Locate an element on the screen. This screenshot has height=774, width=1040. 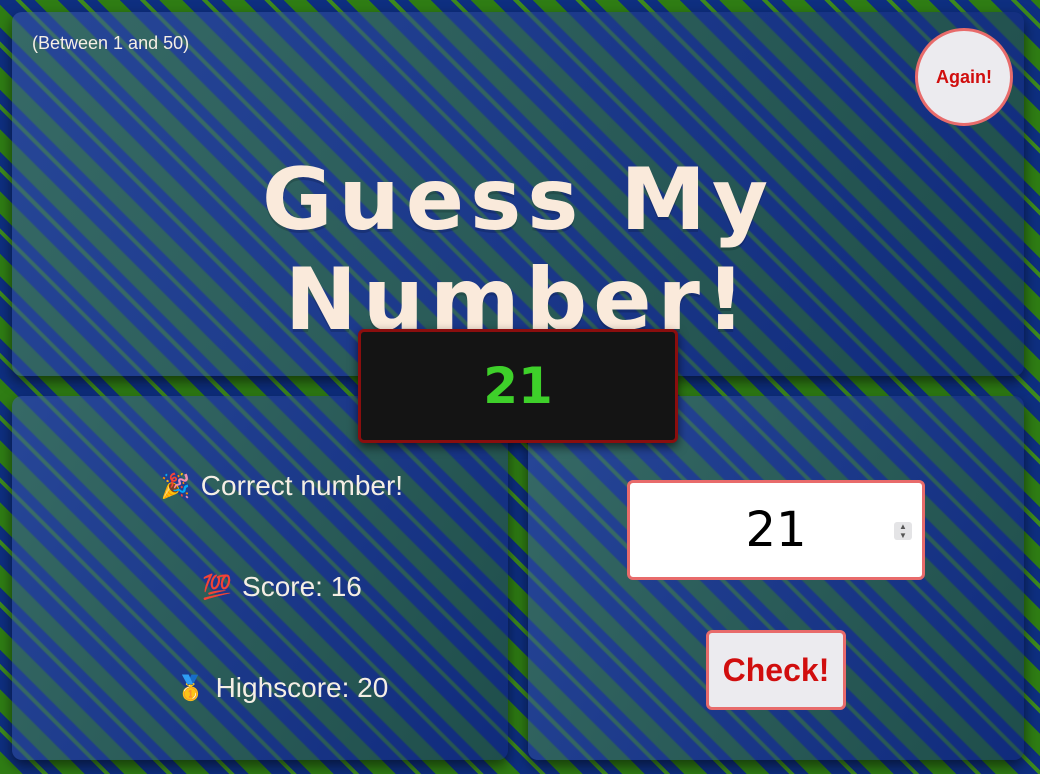
highscore-line: 🥇 Highscore: 20 is located at coordinates (282, 688).